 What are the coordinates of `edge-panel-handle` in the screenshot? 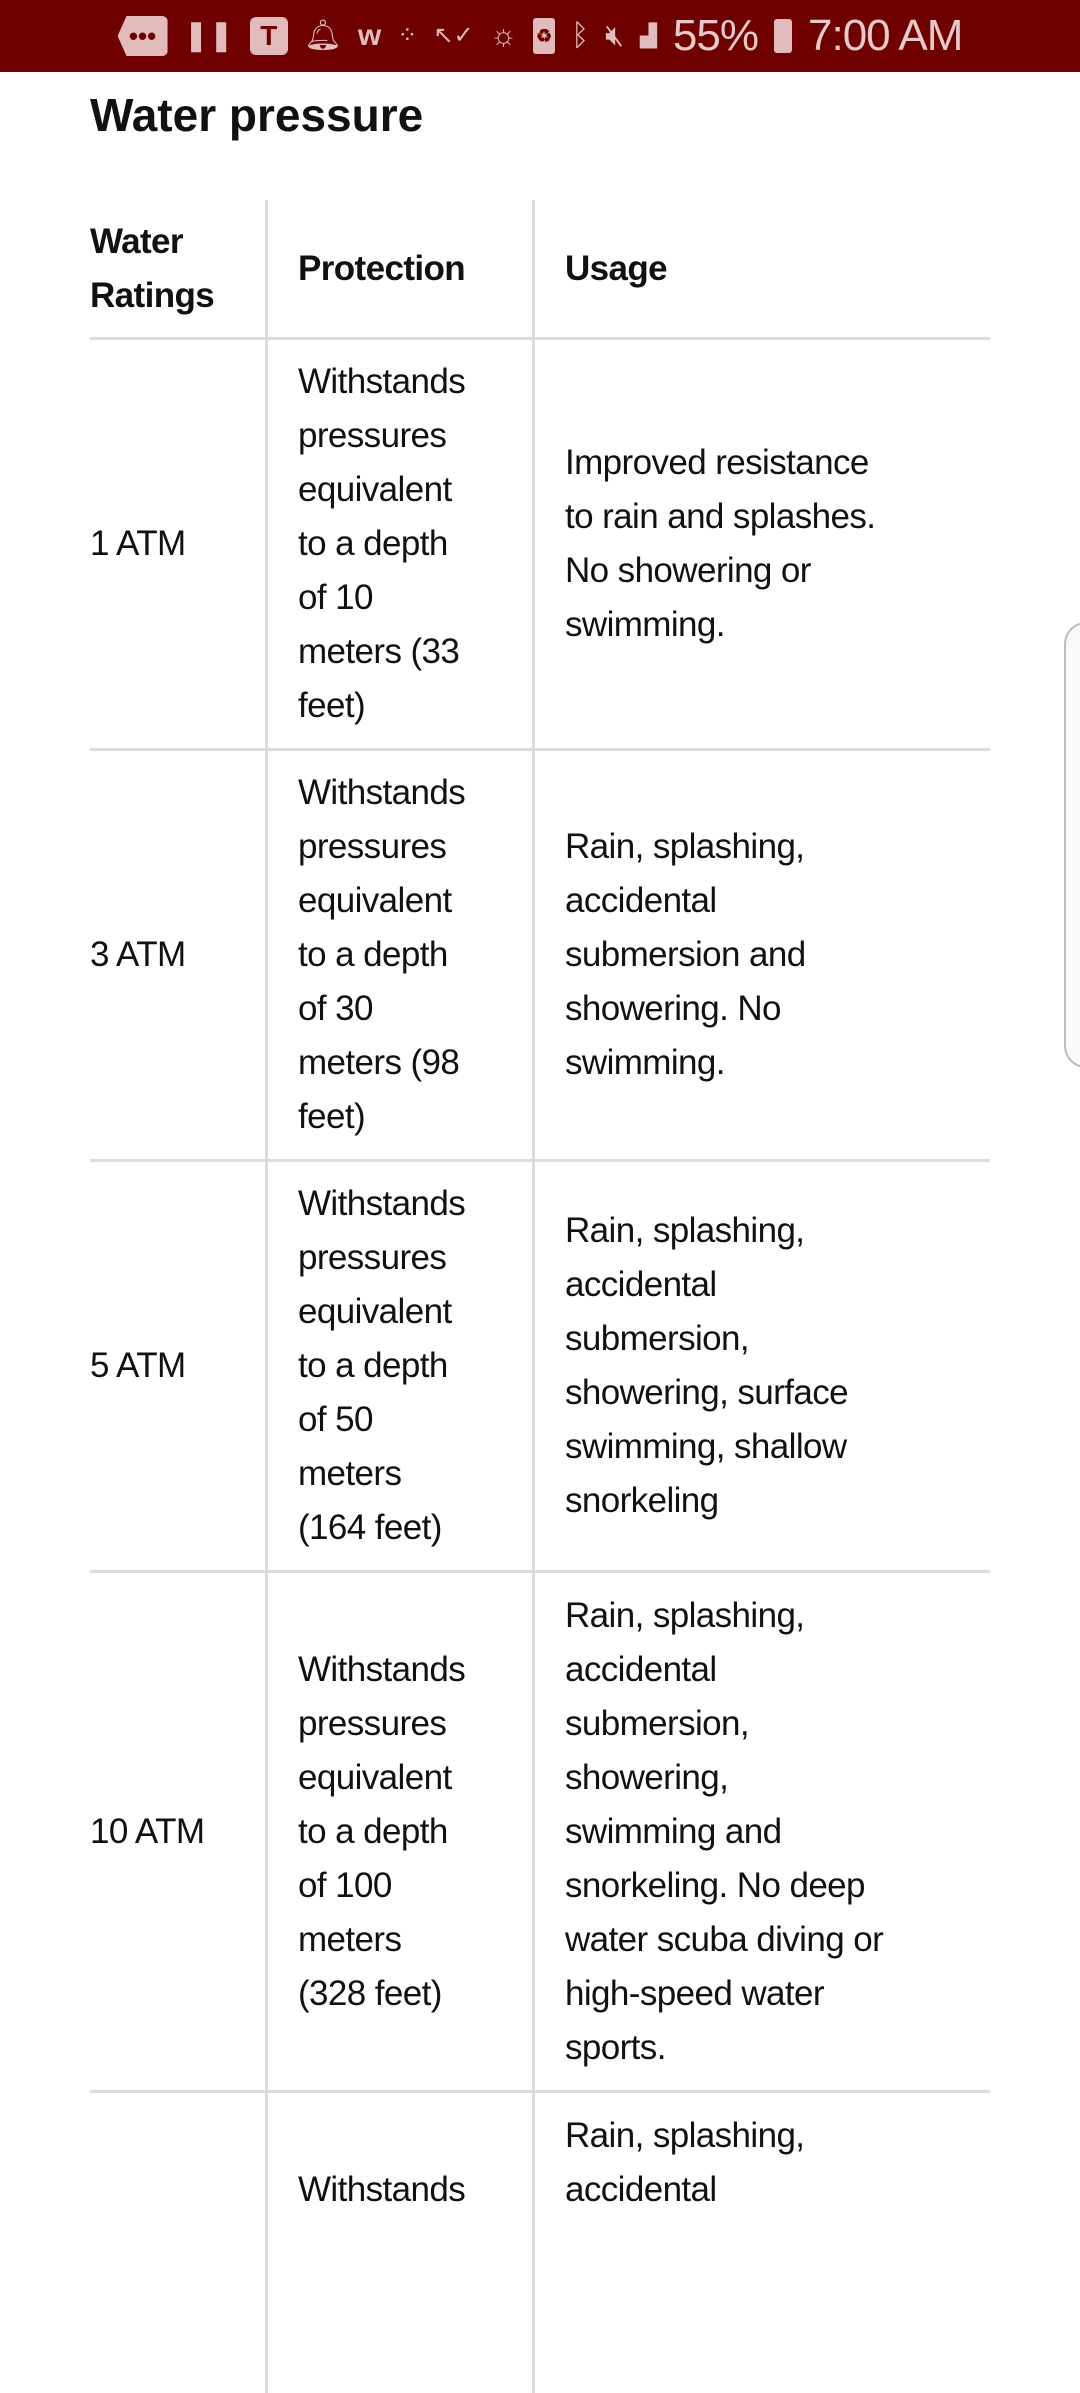 It's located at (1072, 845).